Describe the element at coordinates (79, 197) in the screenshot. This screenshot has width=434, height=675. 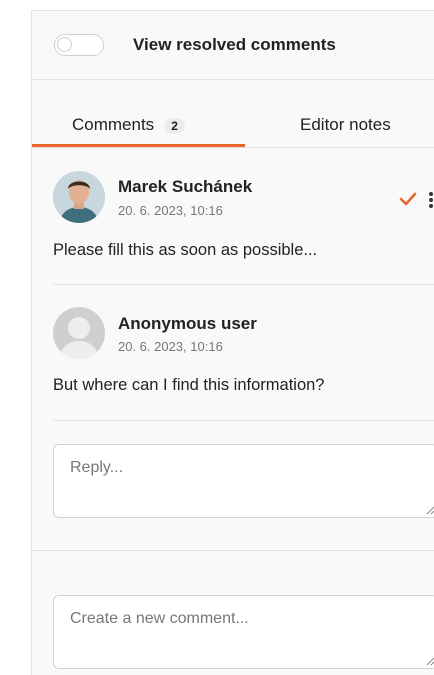
I see `avatar` at that location.